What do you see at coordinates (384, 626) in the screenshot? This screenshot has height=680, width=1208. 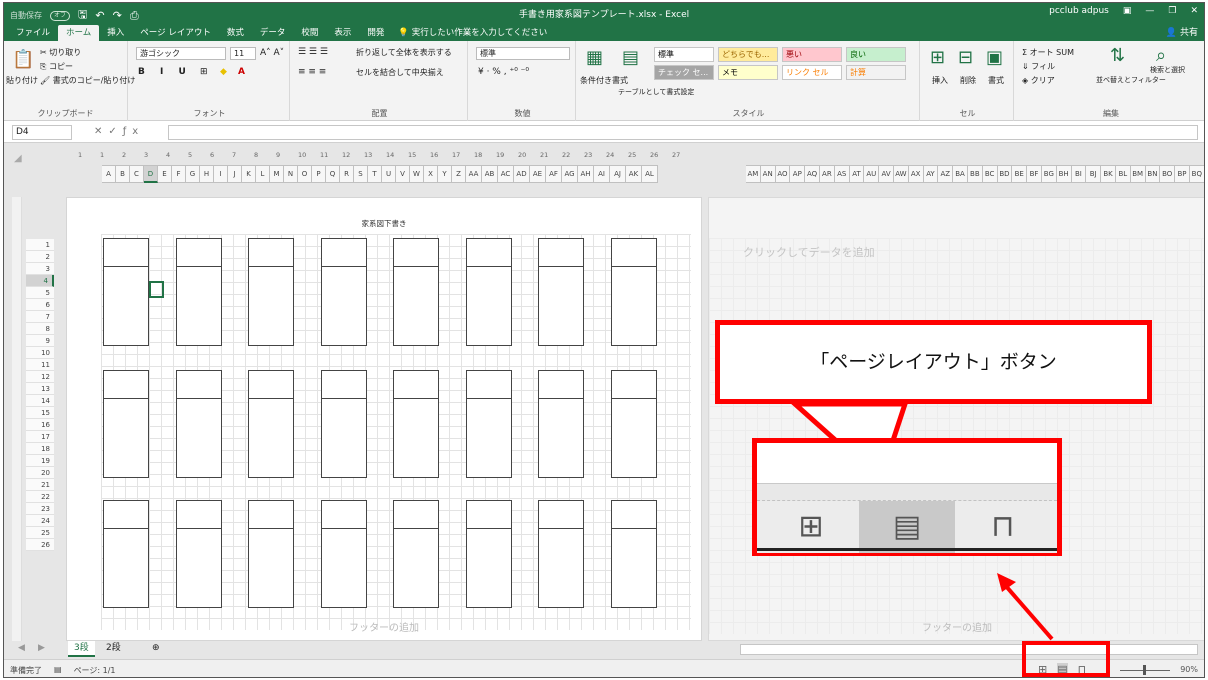 I see `add-footer-link: フッターの追加` at bounding box center [384, 626].